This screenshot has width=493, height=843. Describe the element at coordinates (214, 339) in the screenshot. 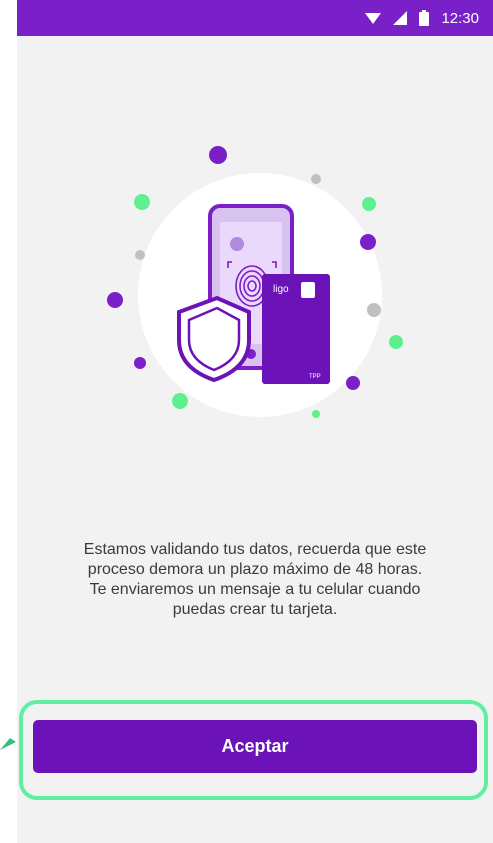

I see `shield-icon` at that location.